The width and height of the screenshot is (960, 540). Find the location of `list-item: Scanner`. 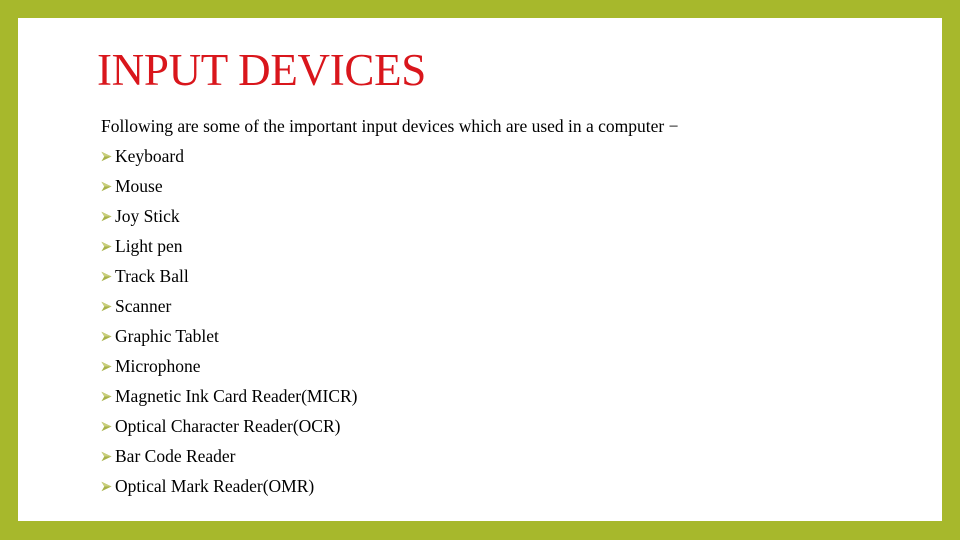

list-item: Scanner is located at coordinates (229, 310).